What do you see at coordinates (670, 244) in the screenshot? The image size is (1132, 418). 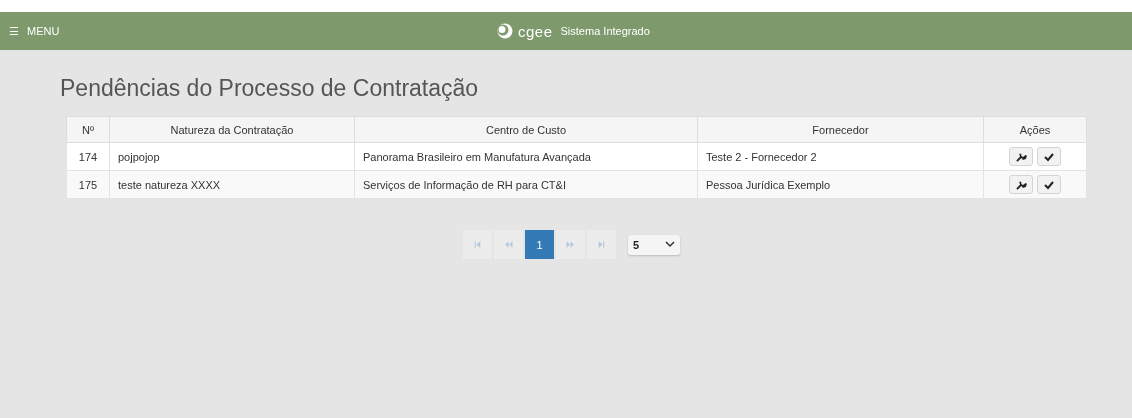 I see `chevron-down-icon` at bounding box center [670, 244].